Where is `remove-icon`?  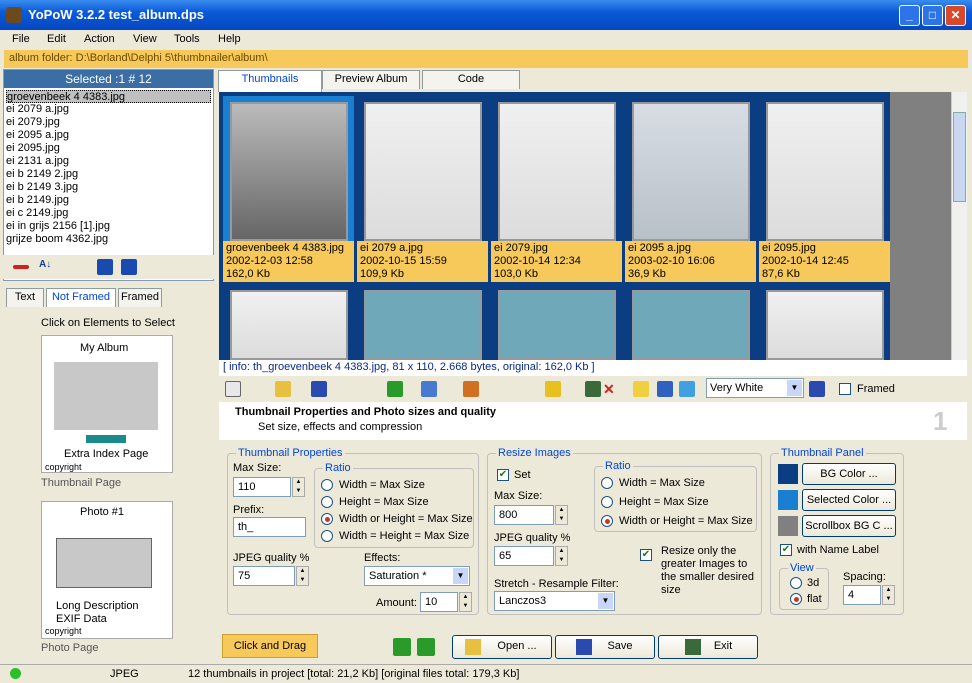 remove-icon is located at coordinates (21, 267).